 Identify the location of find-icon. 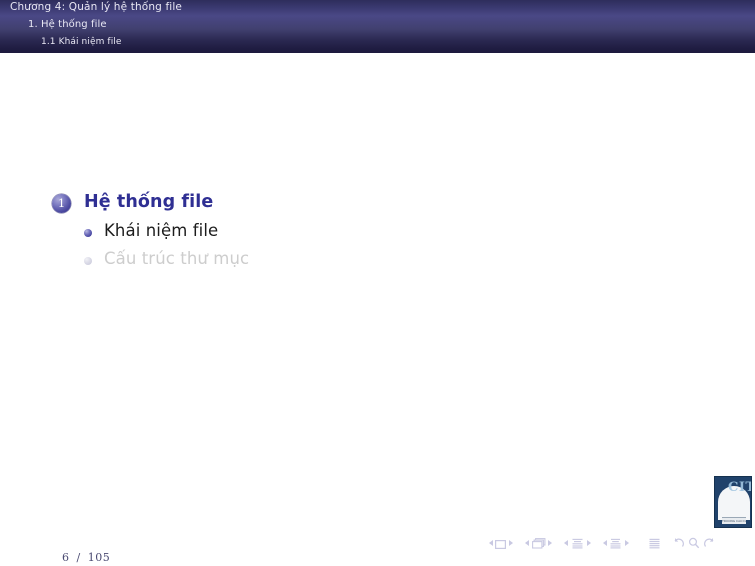
(694, 543).